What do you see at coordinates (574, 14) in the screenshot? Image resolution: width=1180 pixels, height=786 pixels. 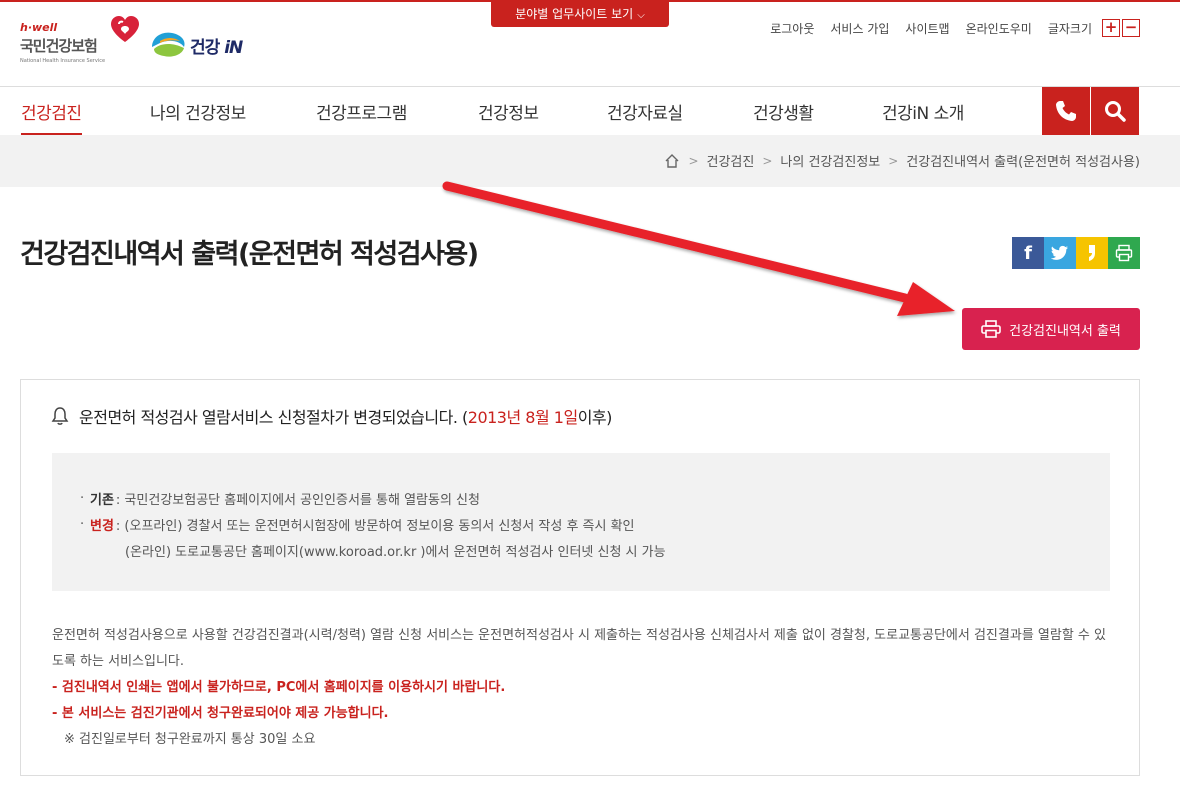 I see `field-sites-label: 분야별 업무사이트 보기` at bounding box center [574, 14].